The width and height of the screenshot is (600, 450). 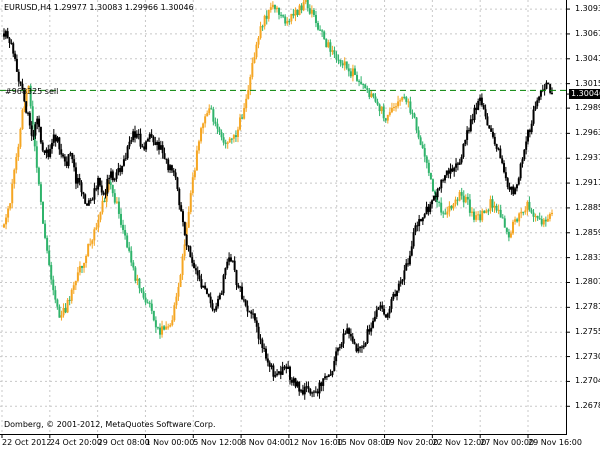 What do you see at coordinates (507, 442) in the screenshot?
I see `time-tick-label: 27 Nov 00:00` at bounding box center [507, 442].